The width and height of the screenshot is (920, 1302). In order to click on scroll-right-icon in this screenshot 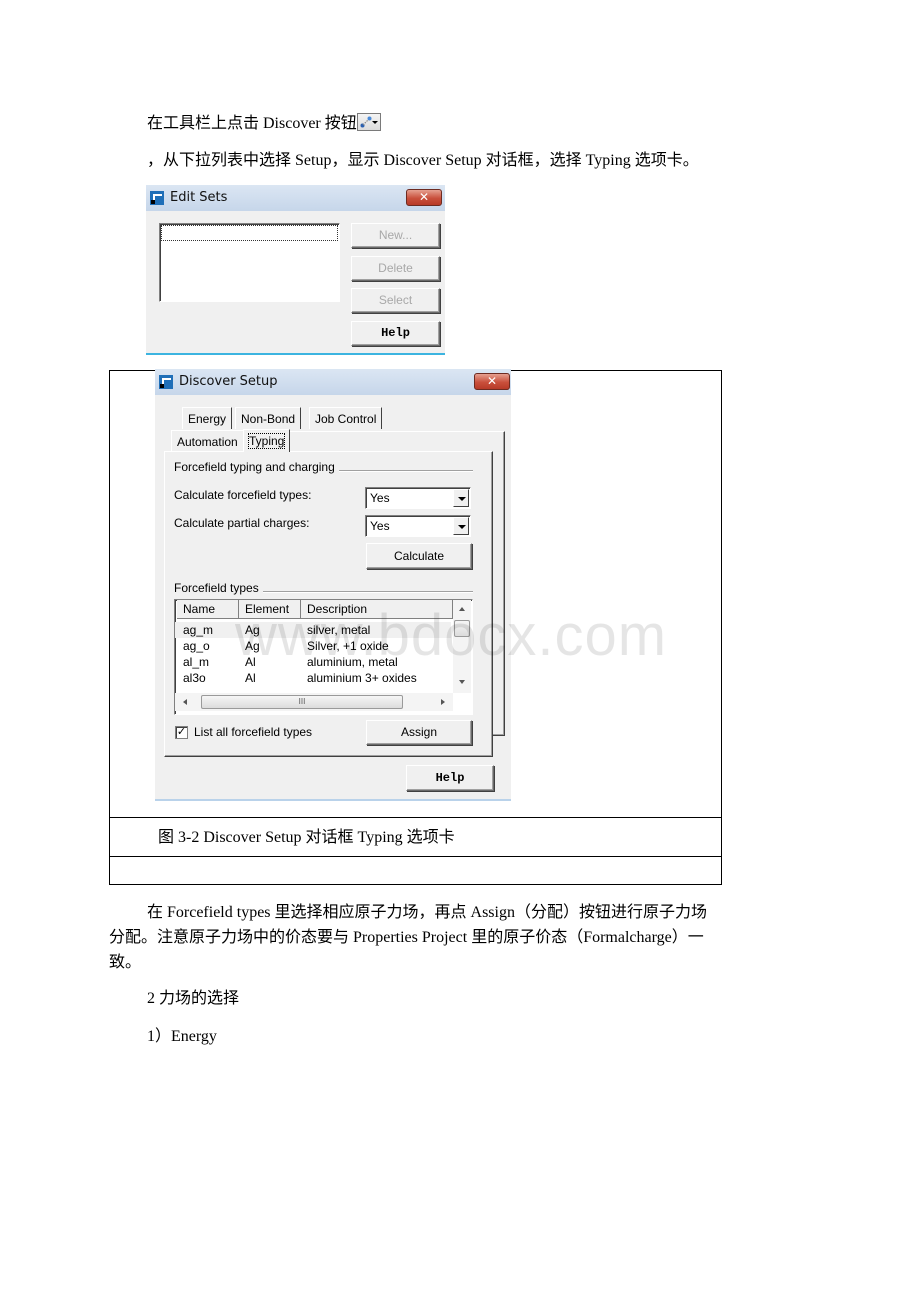, I will do `click(443, 702)`.